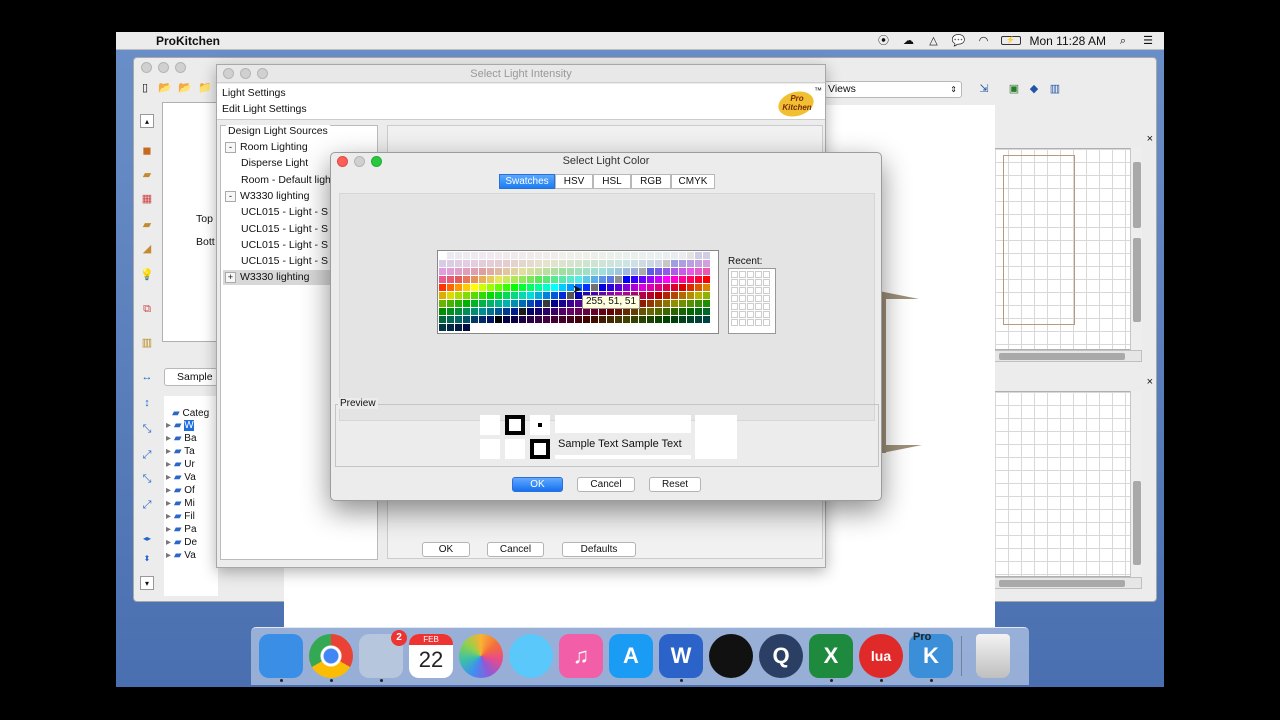 Image resolution: width=1280 pixels, height=720 pixels. I want to click on vertical-scrollbar, so click(1136, 249).